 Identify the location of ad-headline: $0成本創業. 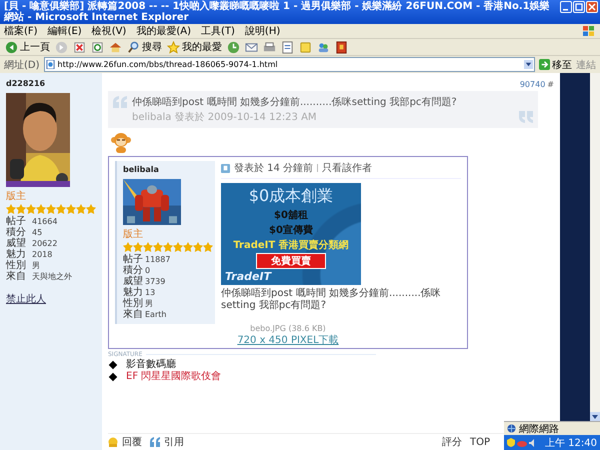
(291, 196).